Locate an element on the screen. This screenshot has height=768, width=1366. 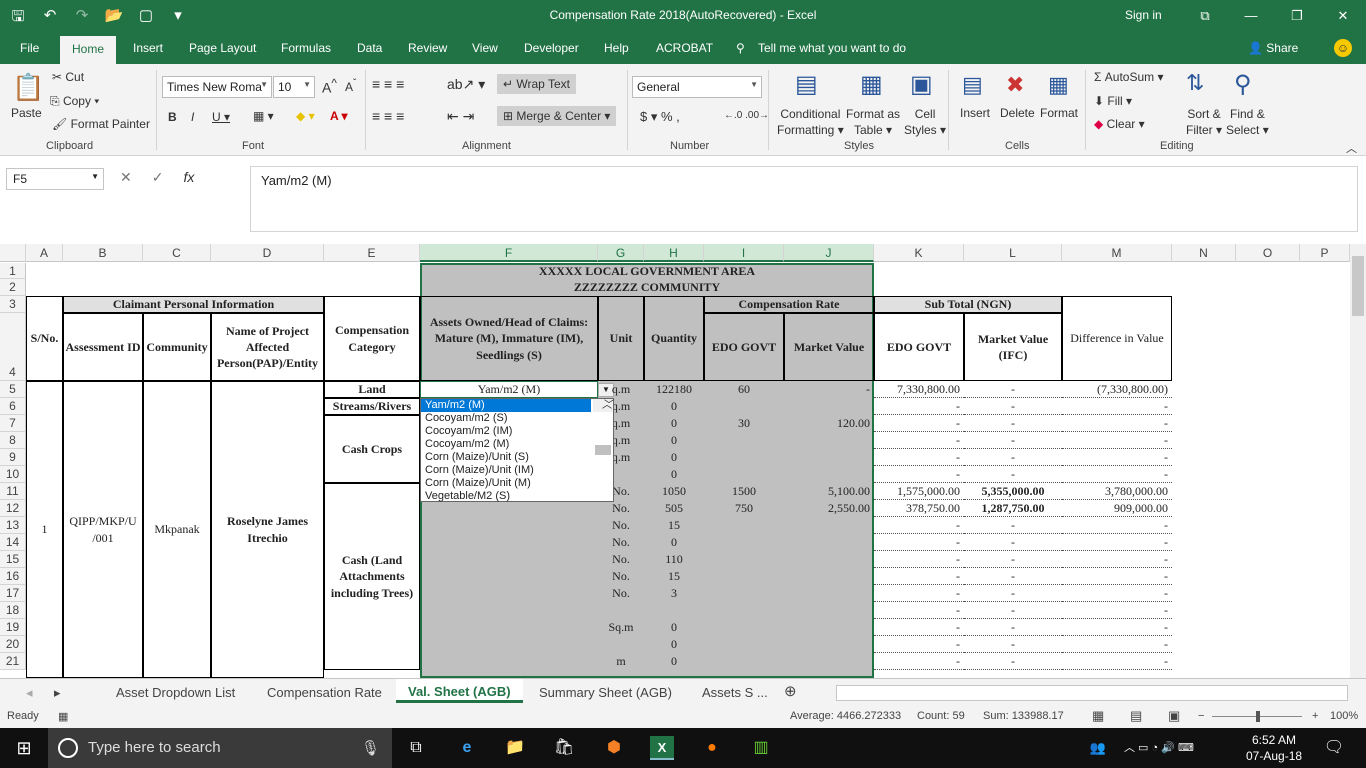
row-header: 12 is located at coordinates (13, 508).